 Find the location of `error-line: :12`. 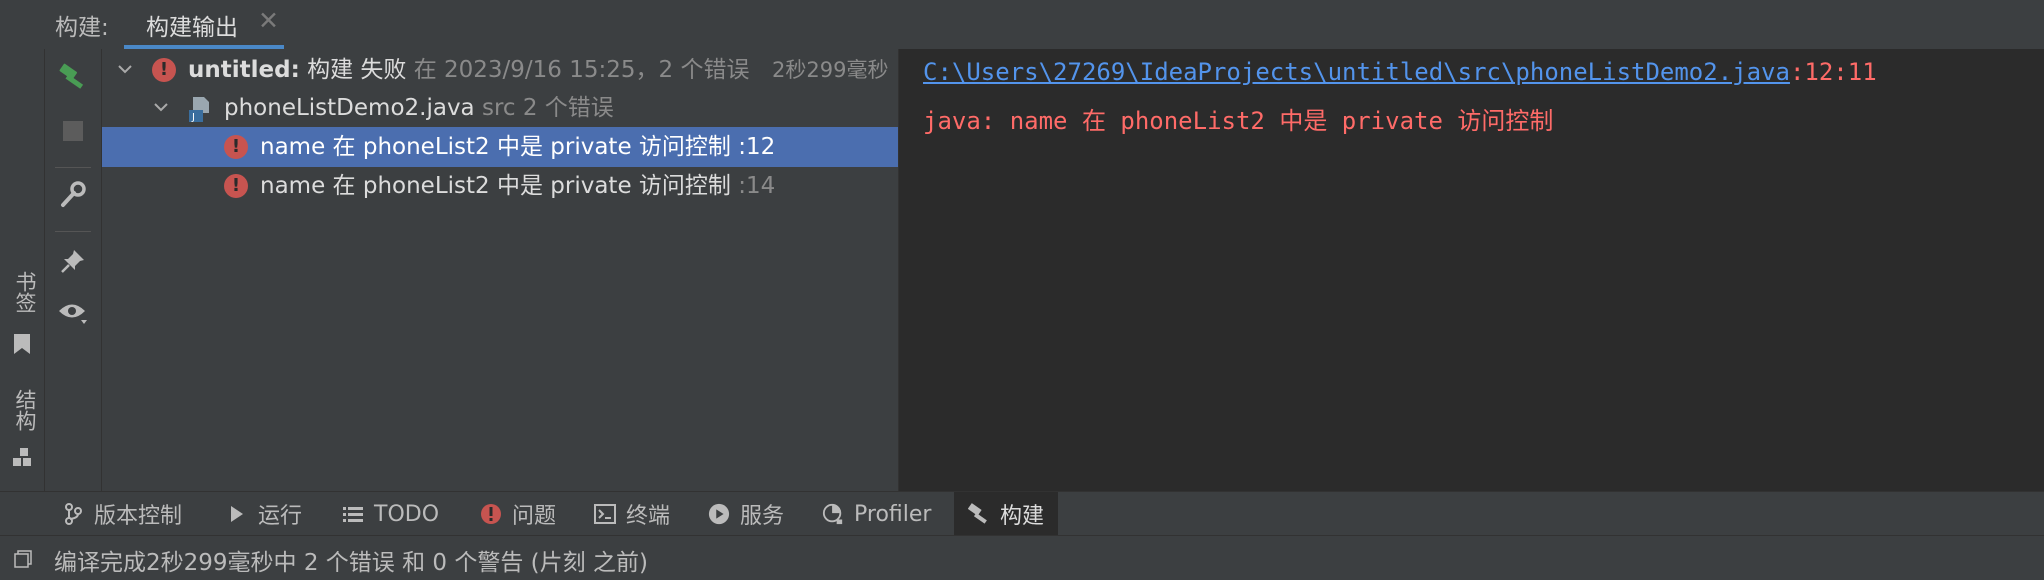

error-line: :12 is located at coordinates (757, 147).